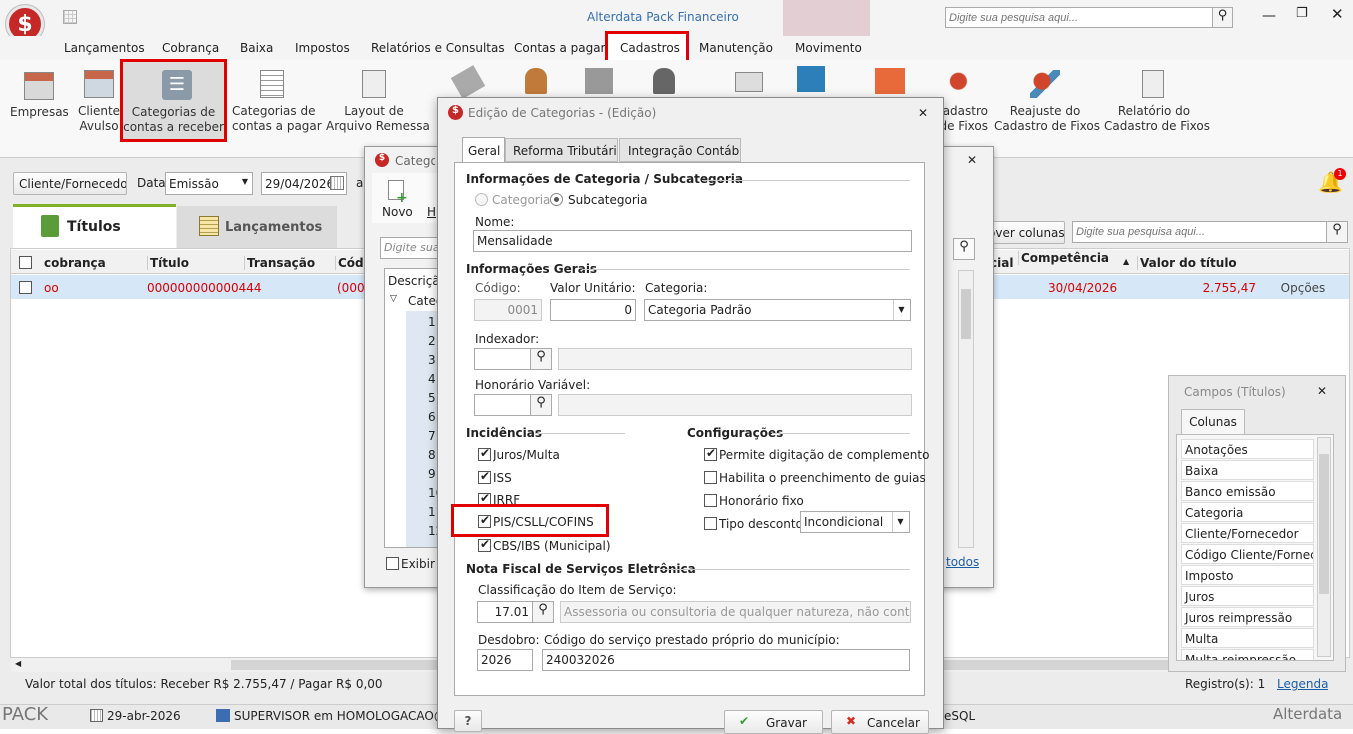 Image resolution: width=1353 pixels, height=734 pixels. What do you see at coordinates (560, 48) in the screenshot?
I see `menu-contas-pagar: Contas a pagar` at bounding box center [560, 48].